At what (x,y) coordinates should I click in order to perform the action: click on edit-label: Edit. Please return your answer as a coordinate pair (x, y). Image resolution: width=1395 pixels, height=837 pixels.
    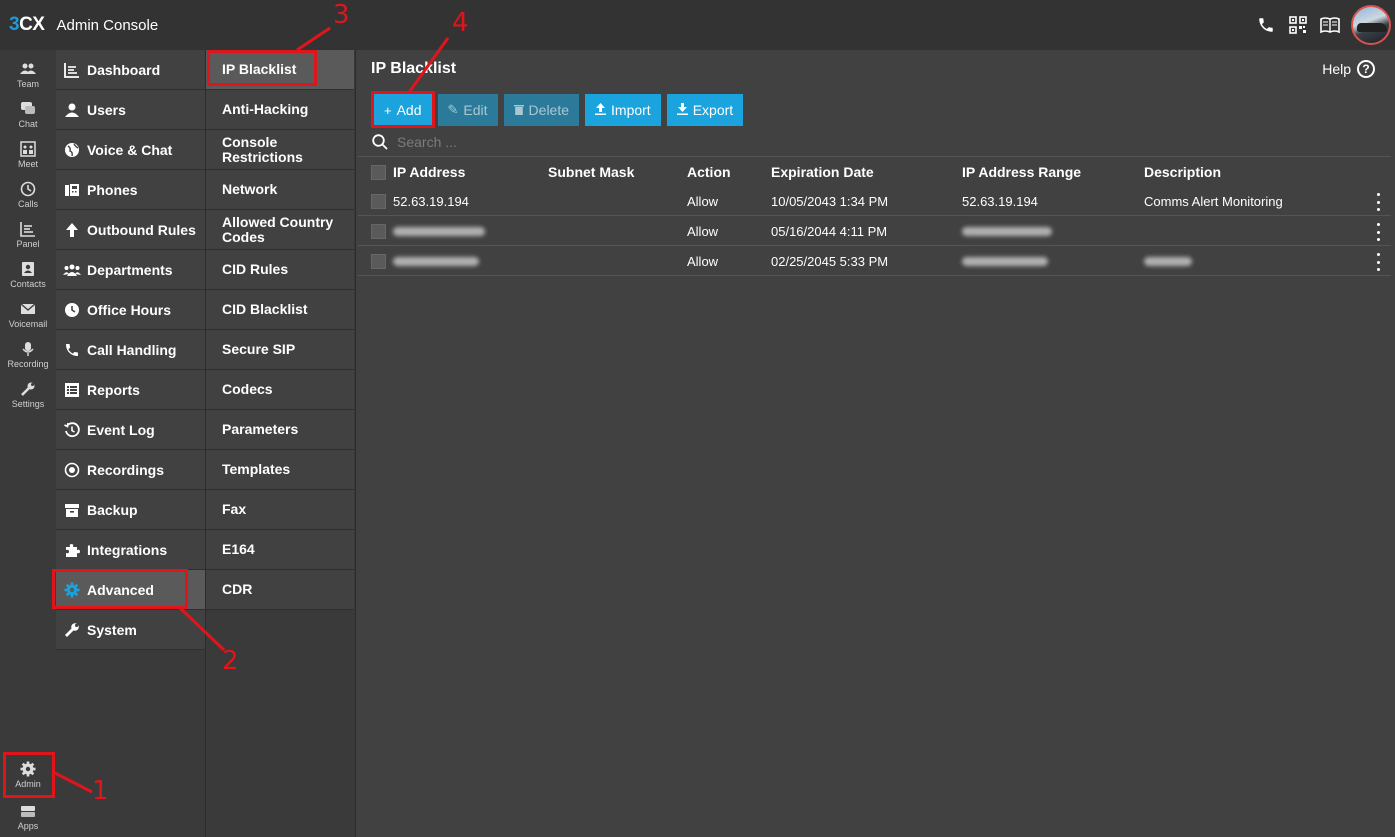
    Looking at the image, I should click on (475, 110).